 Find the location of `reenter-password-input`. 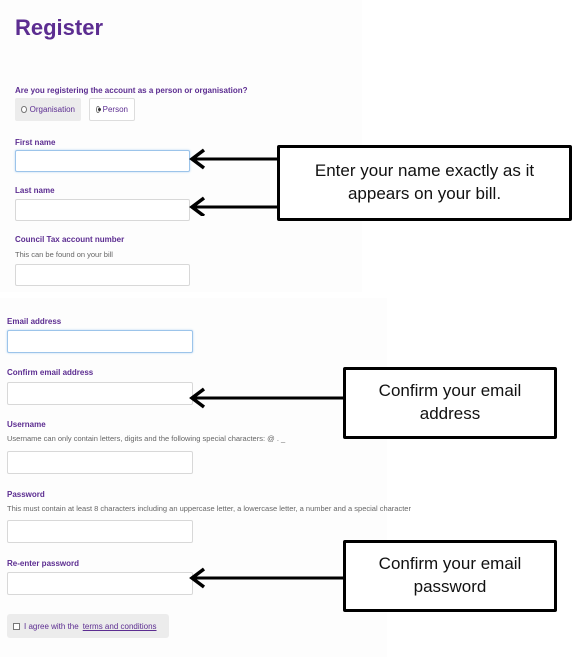

reenter-password-input is located at coordinates (100, 583).